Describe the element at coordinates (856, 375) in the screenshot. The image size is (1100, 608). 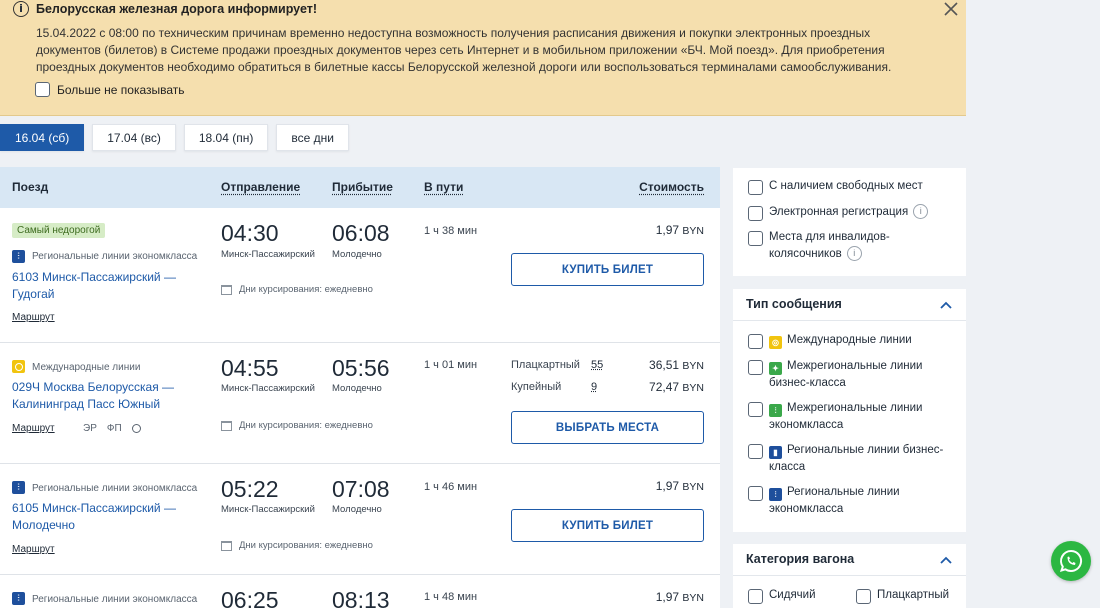
I see `filter-label: ✦ Межрегиональные линии бизнес-класса` at that location.